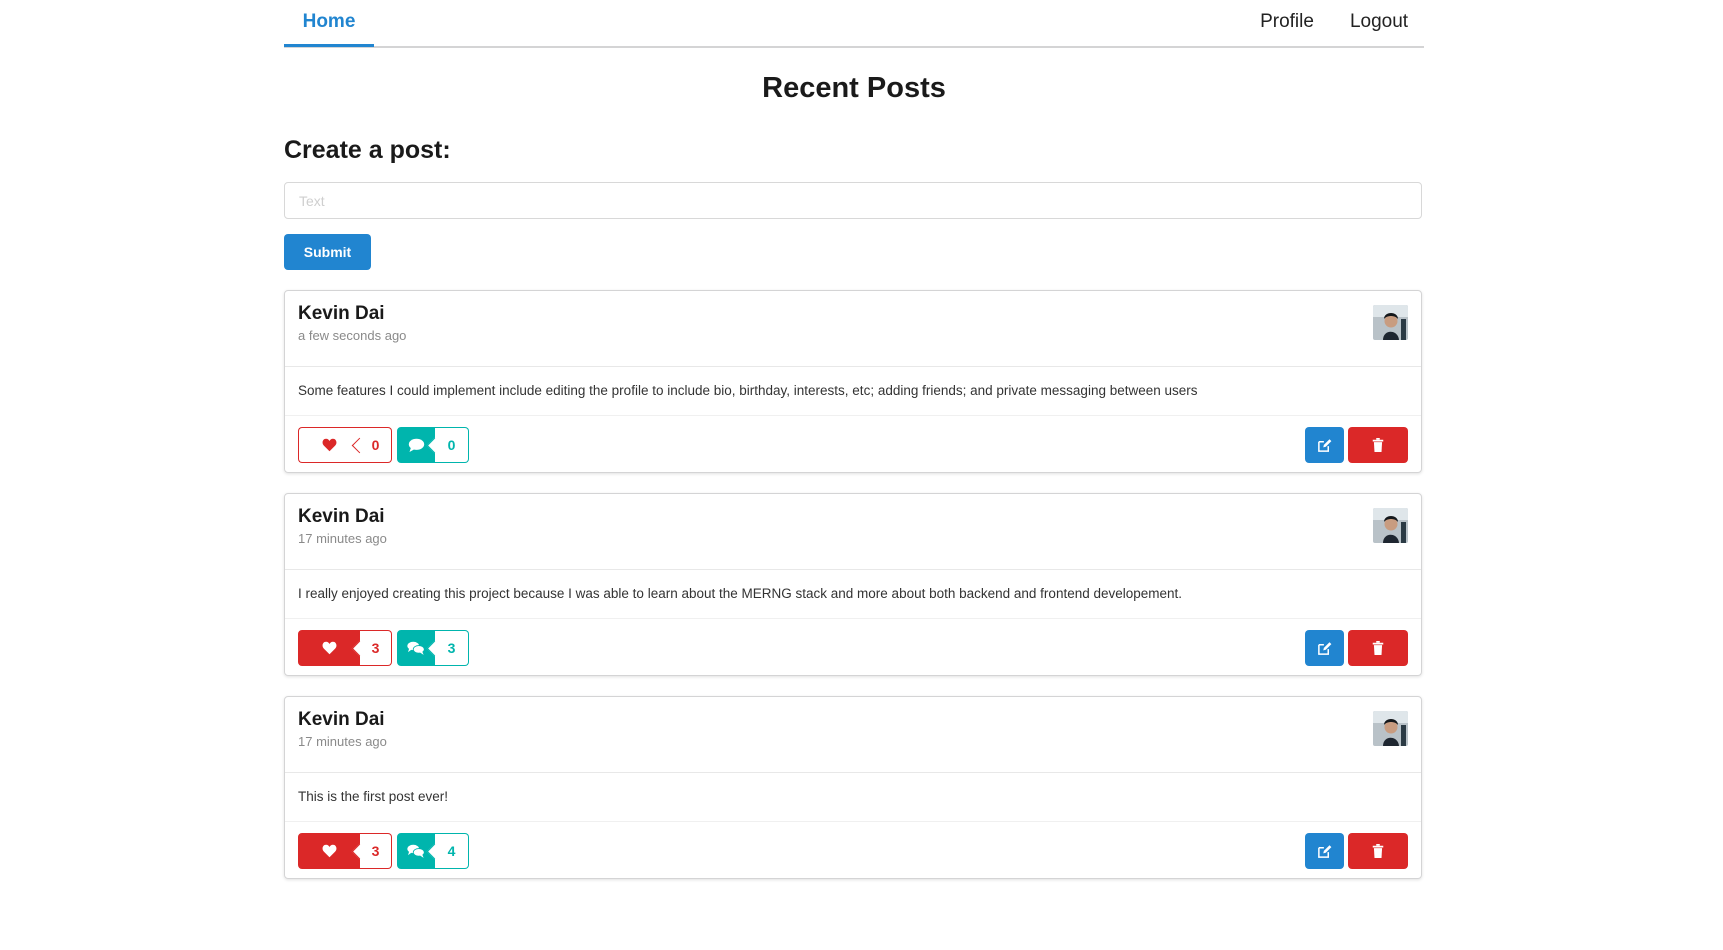  Describe the element at coordinates (853, 648) in the screenshot. I see `post-actions: 3 3` at that location.